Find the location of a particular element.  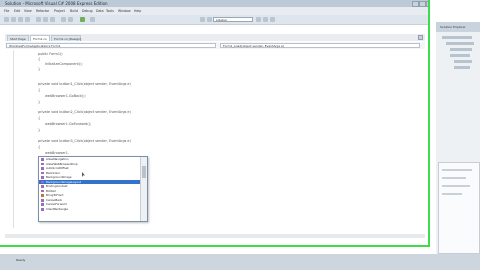

intellisense-item-label: AllowWebBrowserDrop is located at coordinates (62, 163).